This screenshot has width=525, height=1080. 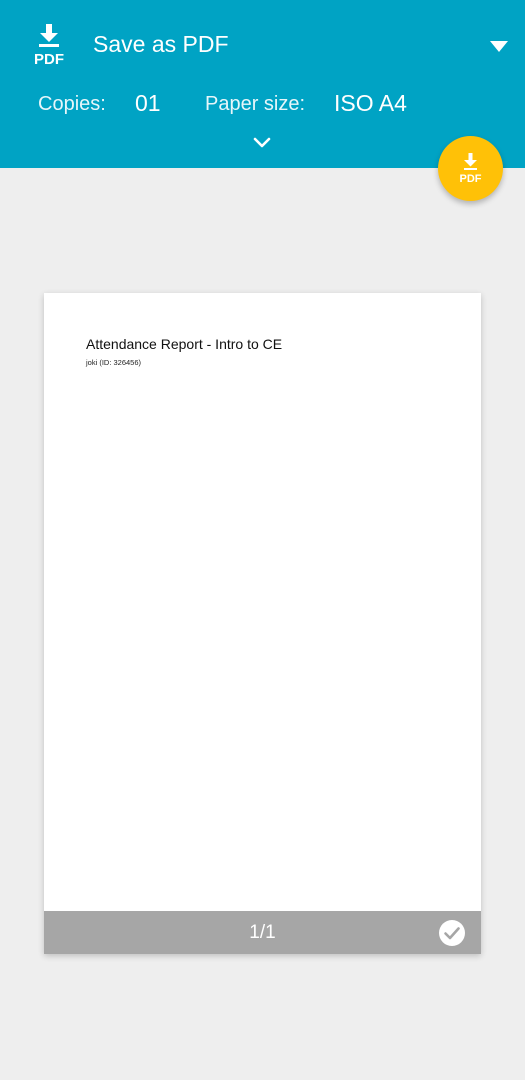 What do you see at coordinates (370, 103) in the screenshot?
I see `paper-size-value: ISO A4` at bounding box center [370, 103].